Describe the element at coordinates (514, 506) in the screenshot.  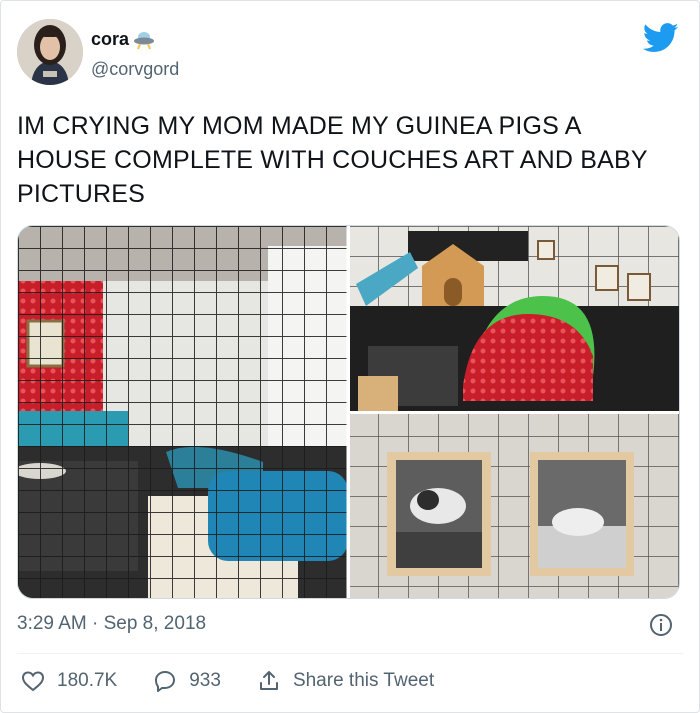
I see `photo-baby-pictures` at that location.